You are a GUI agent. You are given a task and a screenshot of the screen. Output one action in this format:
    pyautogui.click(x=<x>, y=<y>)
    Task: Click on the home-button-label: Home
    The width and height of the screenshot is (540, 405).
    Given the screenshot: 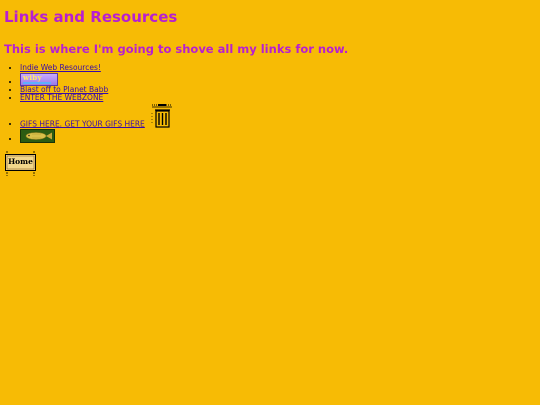 What is the action you would take?
    pyautogui.click(x=20, y=161)
    